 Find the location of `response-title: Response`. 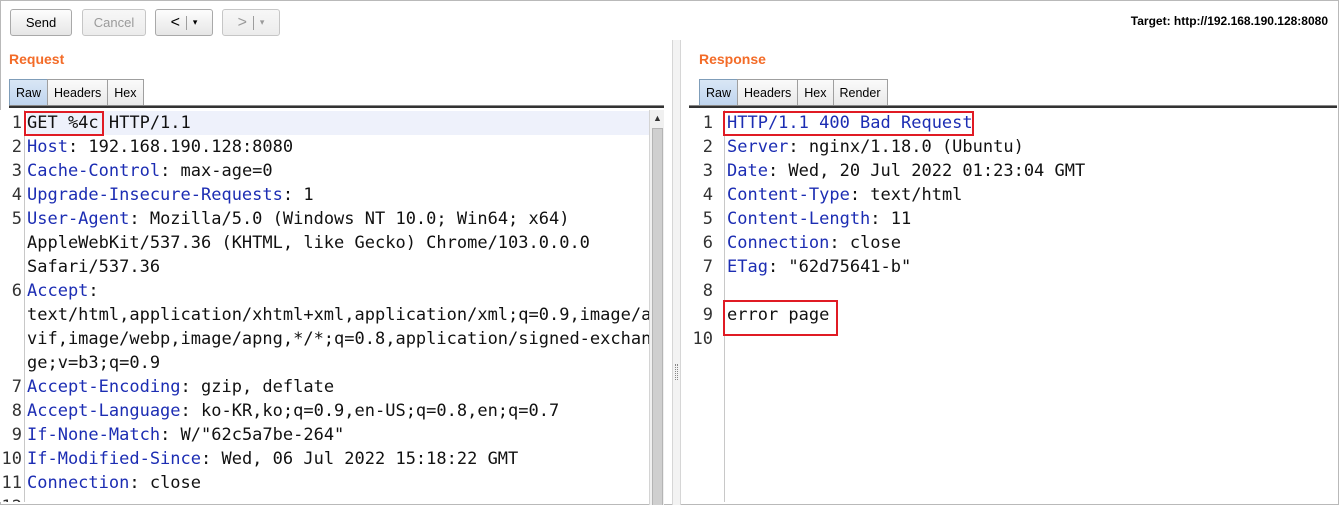

response-title: Response is located at coordinates (732, 59).